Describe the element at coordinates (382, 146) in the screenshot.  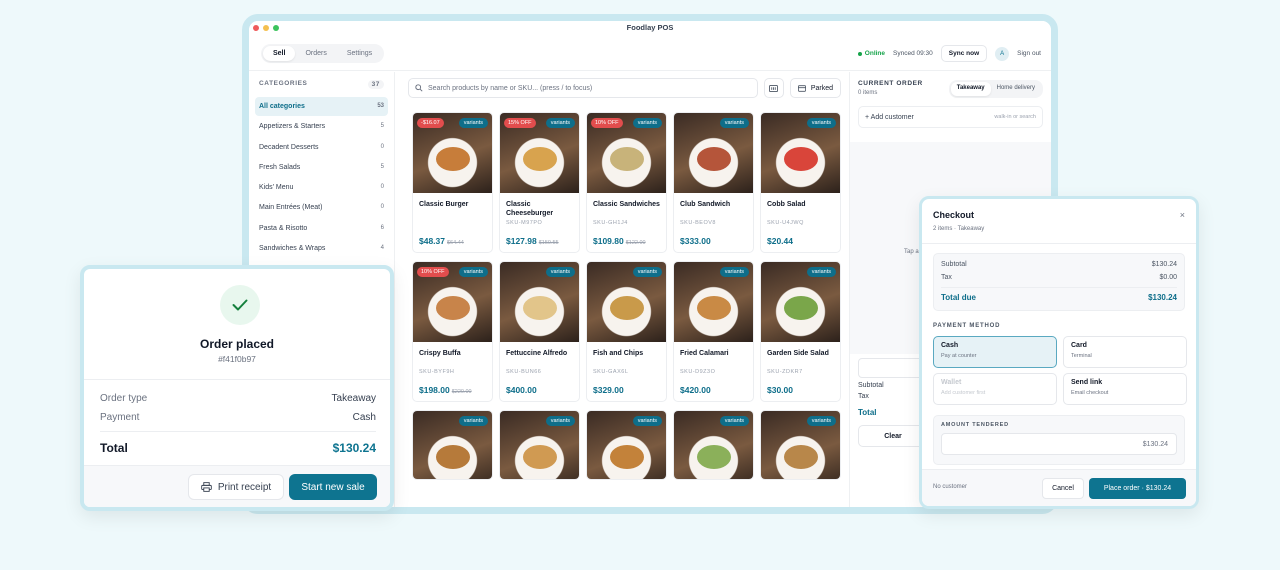
I see `category-count: 0` at that location.